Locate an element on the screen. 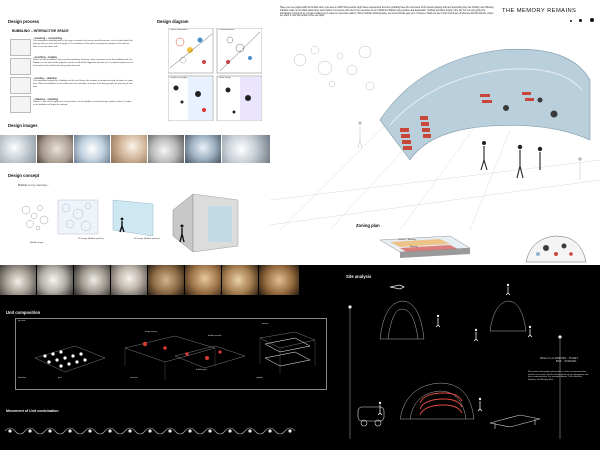 Image resolution: width=600 pixels, height=450 pixels. unit-composition-graphic is located at coordinates (175, 355).